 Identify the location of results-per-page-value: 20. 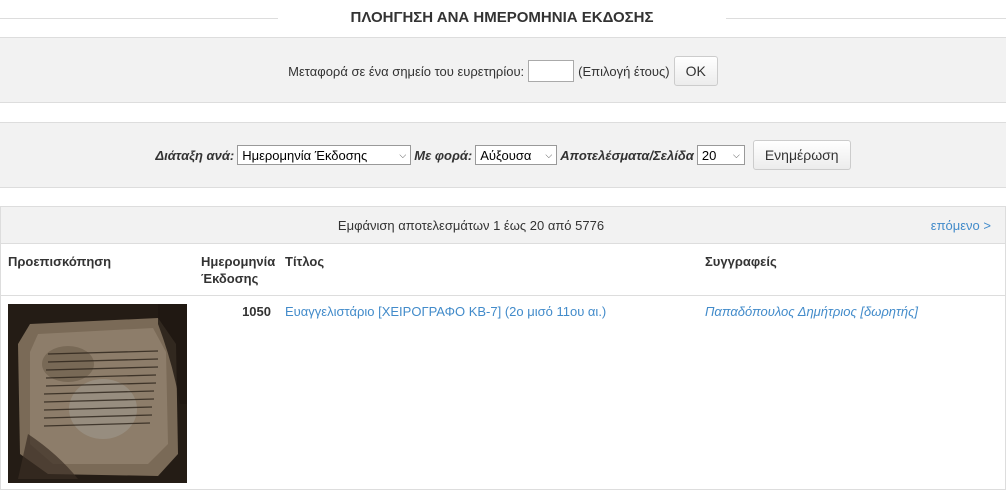
(709, 155).